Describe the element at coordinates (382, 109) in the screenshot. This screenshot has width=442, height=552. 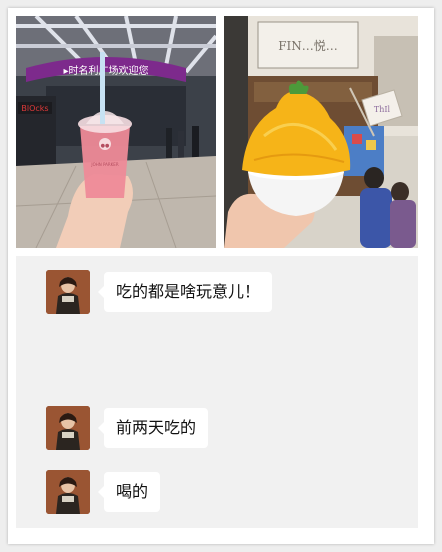
I see `flag-text: ThIl` at that location.